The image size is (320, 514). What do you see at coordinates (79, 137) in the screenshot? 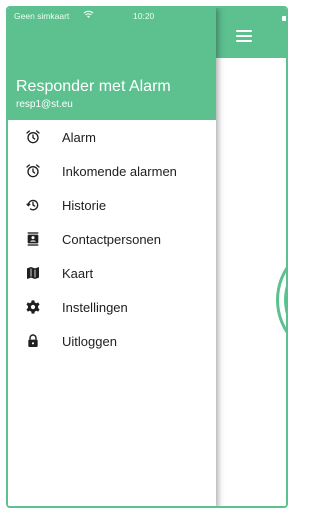
I see `menu-item-label: Alarm` at bounding box center [79, 137].